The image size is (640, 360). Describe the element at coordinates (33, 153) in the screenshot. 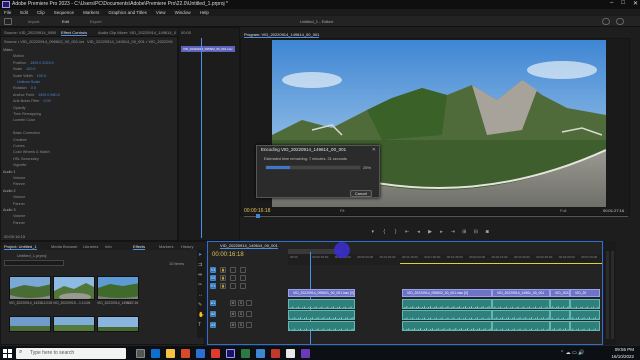

I see `effect-row: Color Wheels & Match` at that location.